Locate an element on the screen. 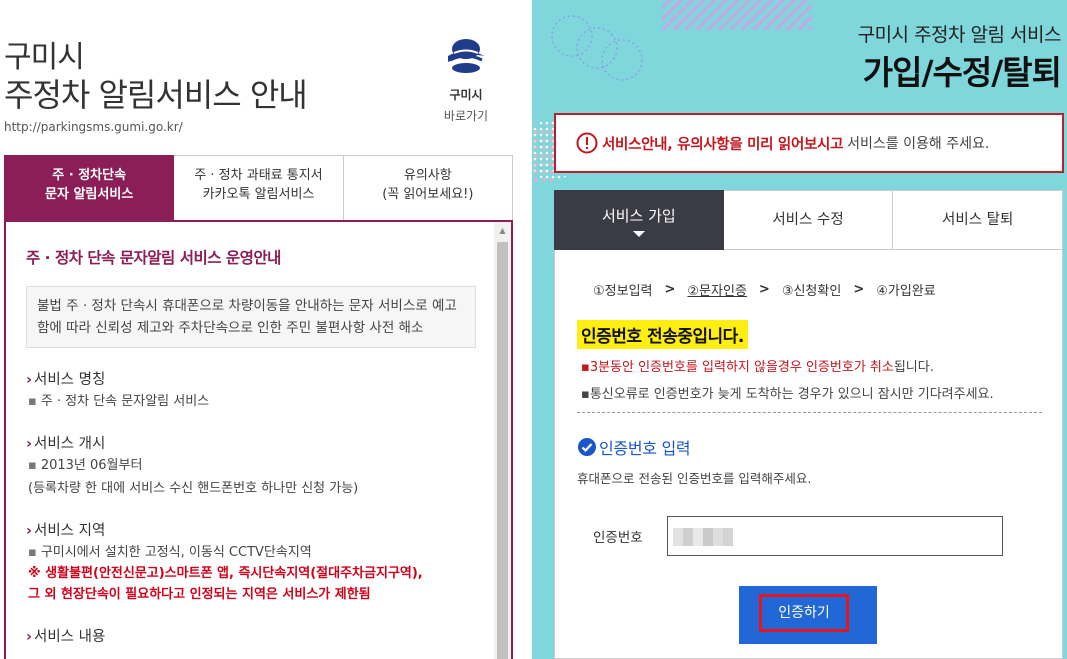 This screenshot has width=1067, height=659. section-line: 주 · 정차 단속 문자알림 서비스 is located at coordinates (125, 401).